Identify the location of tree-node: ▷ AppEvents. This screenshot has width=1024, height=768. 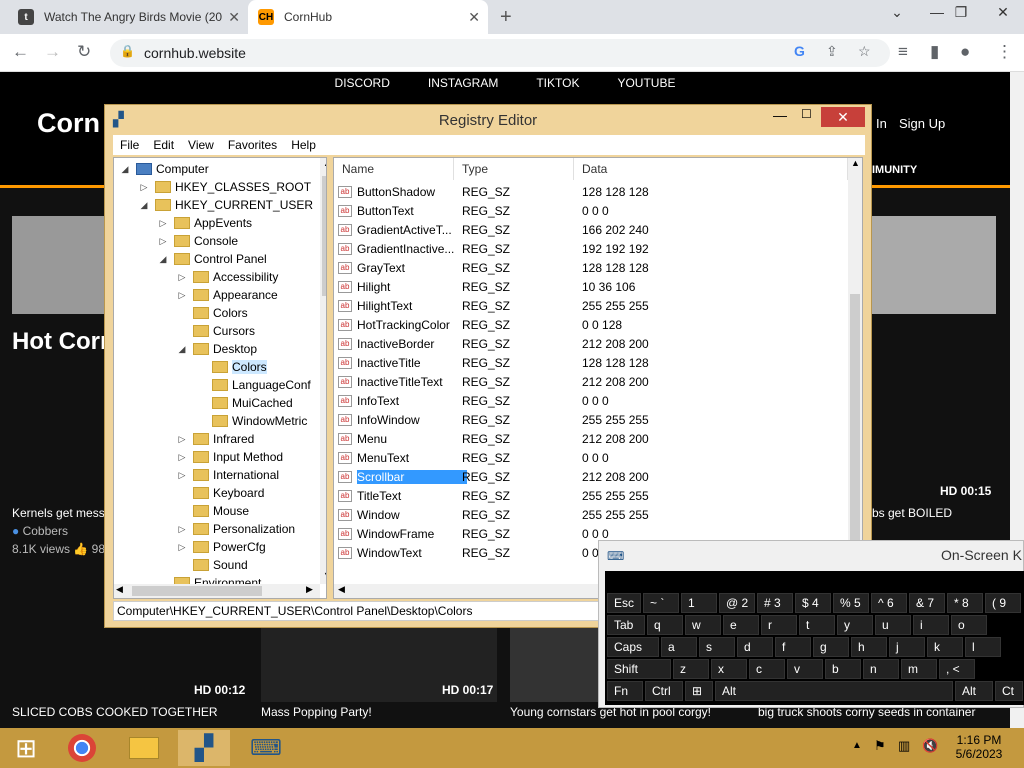
(205, 223).